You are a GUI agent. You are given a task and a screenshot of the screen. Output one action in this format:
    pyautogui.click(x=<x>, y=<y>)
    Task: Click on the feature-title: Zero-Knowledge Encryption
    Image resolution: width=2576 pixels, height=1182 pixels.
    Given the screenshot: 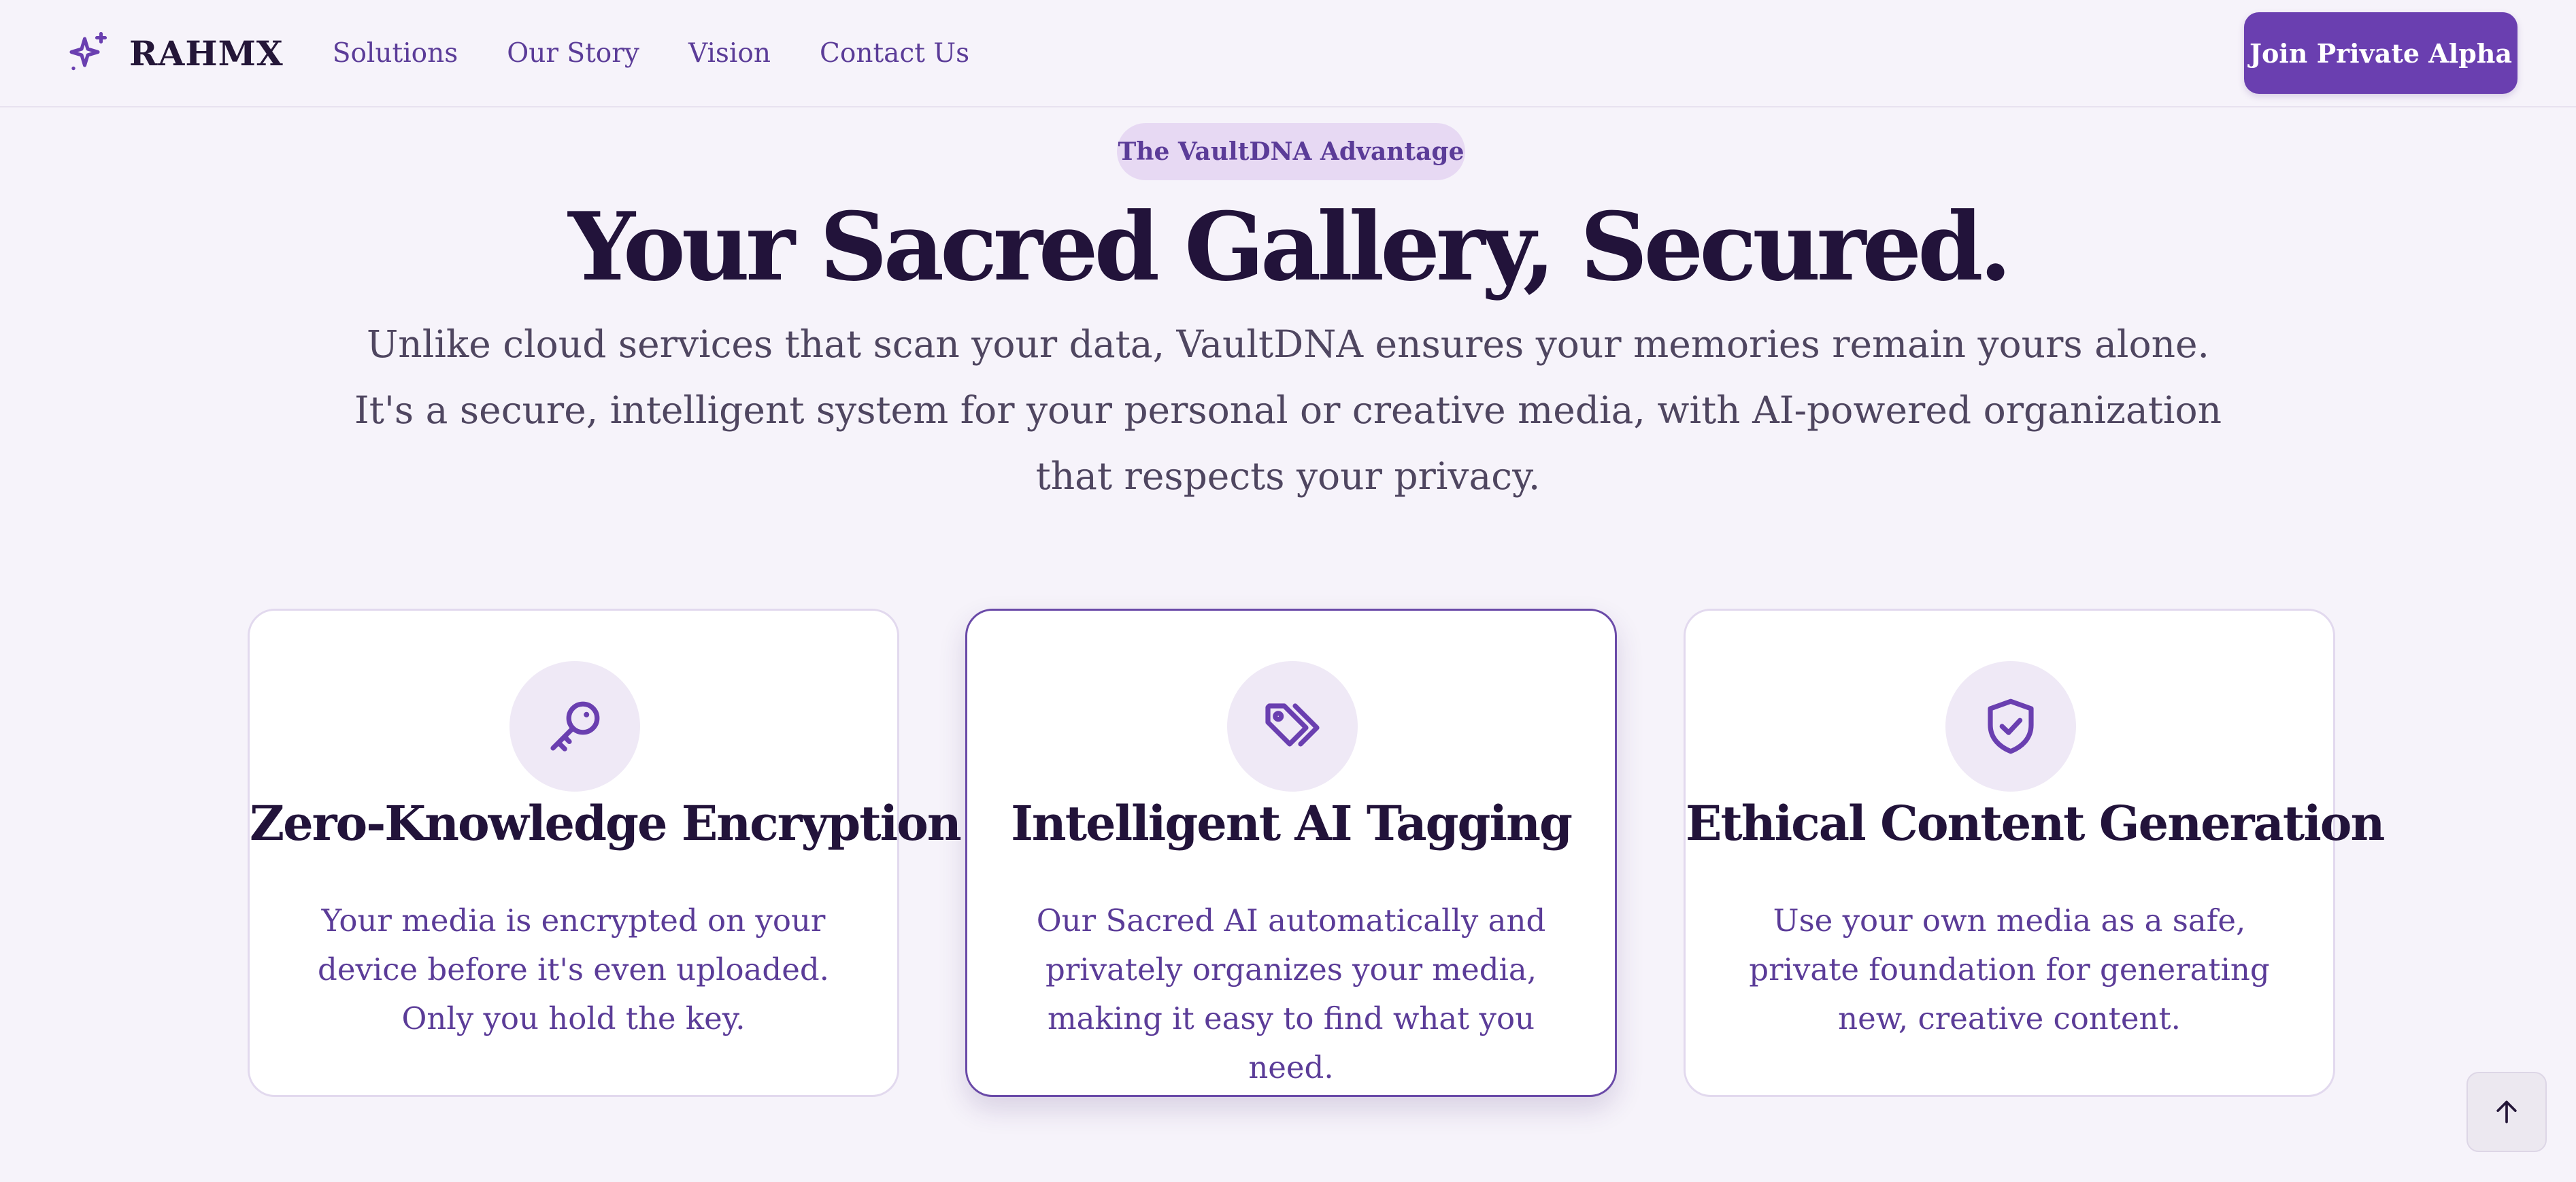 What is the action you would take?
    pyautogui.click(x=606, y=823)
    